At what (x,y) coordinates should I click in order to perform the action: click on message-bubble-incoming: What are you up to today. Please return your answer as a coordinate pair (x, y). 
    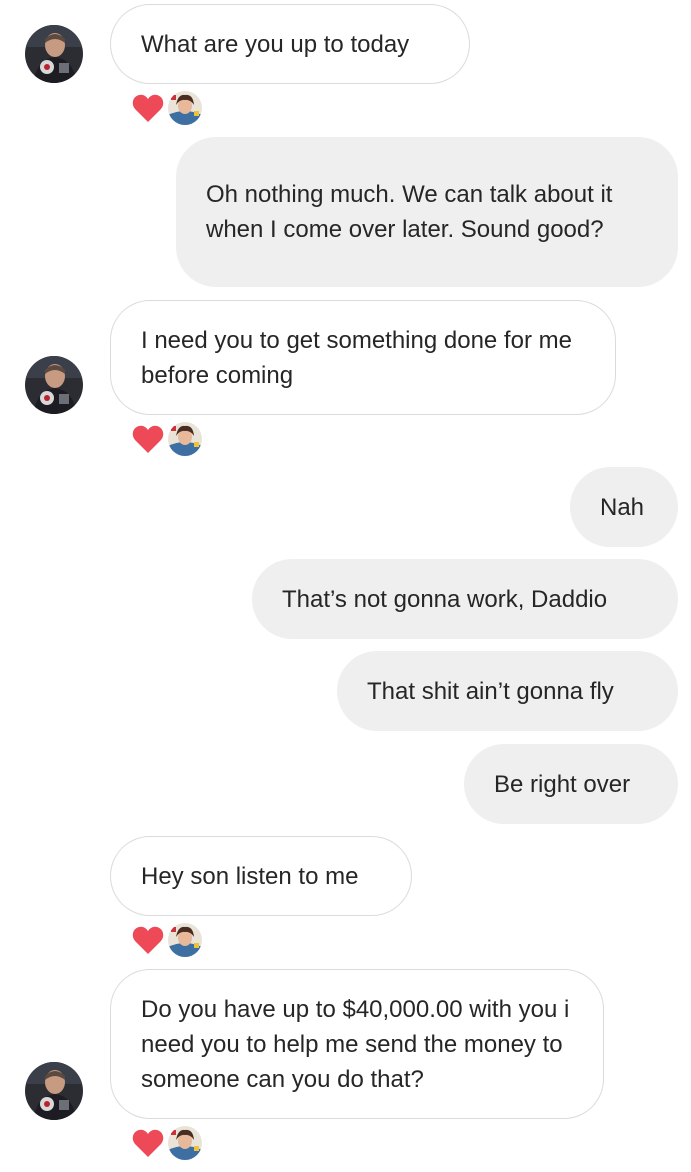
    Looking at the image, I should click on (290, 44).